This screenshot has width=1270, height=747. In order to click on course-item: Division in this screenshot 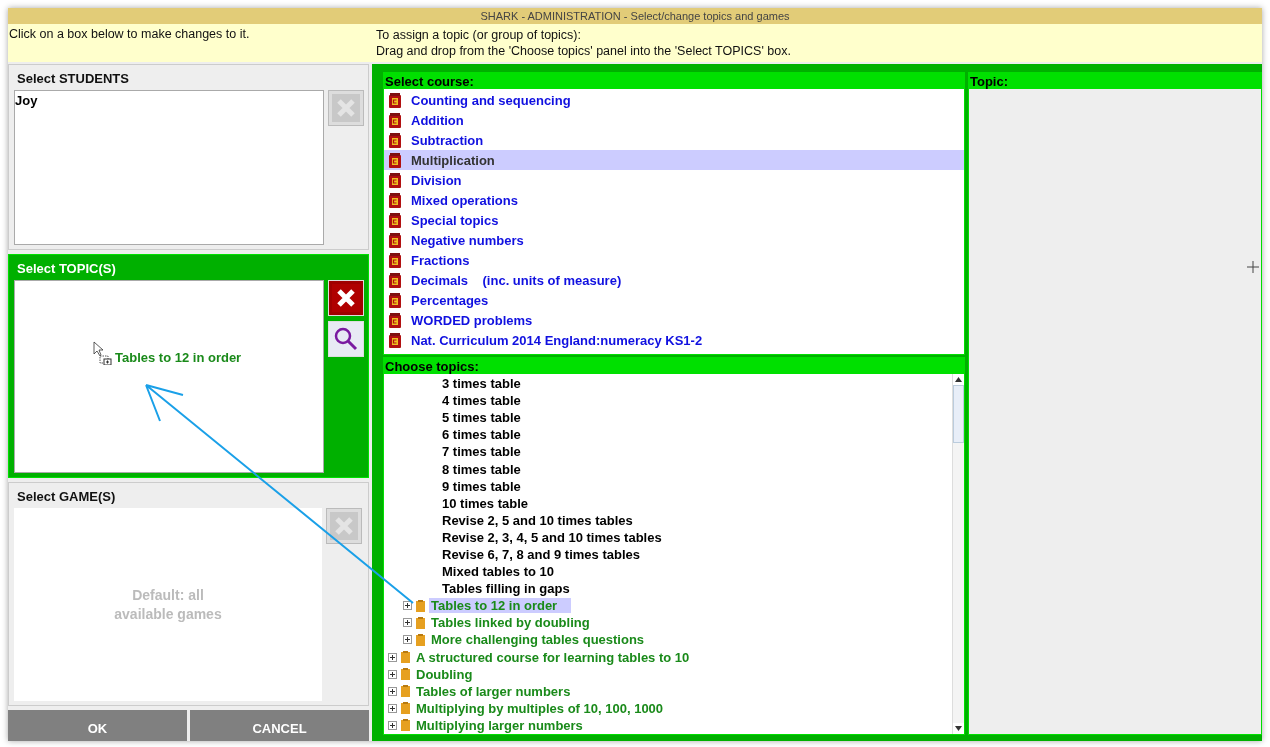, I will do `click(674, 180)`.